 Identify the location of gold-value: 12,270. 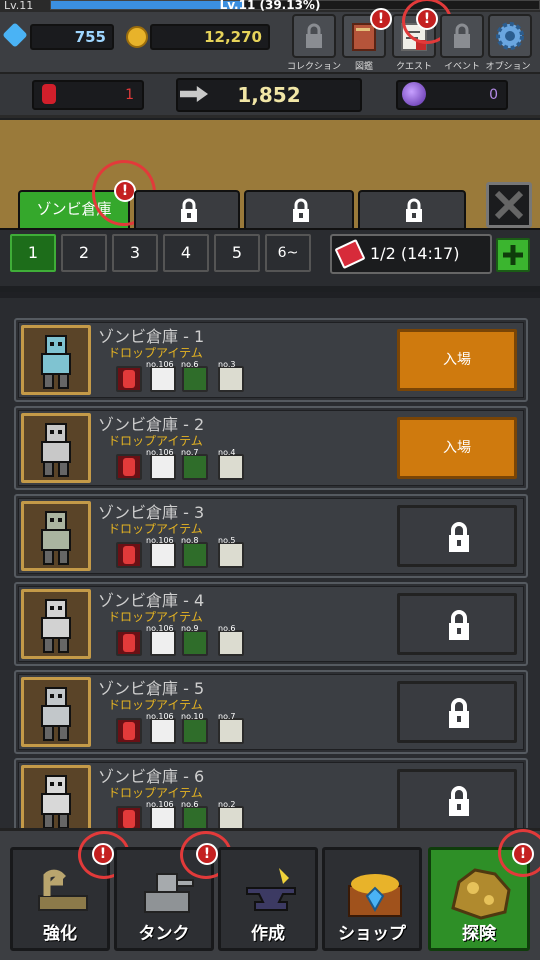
(233, 37).